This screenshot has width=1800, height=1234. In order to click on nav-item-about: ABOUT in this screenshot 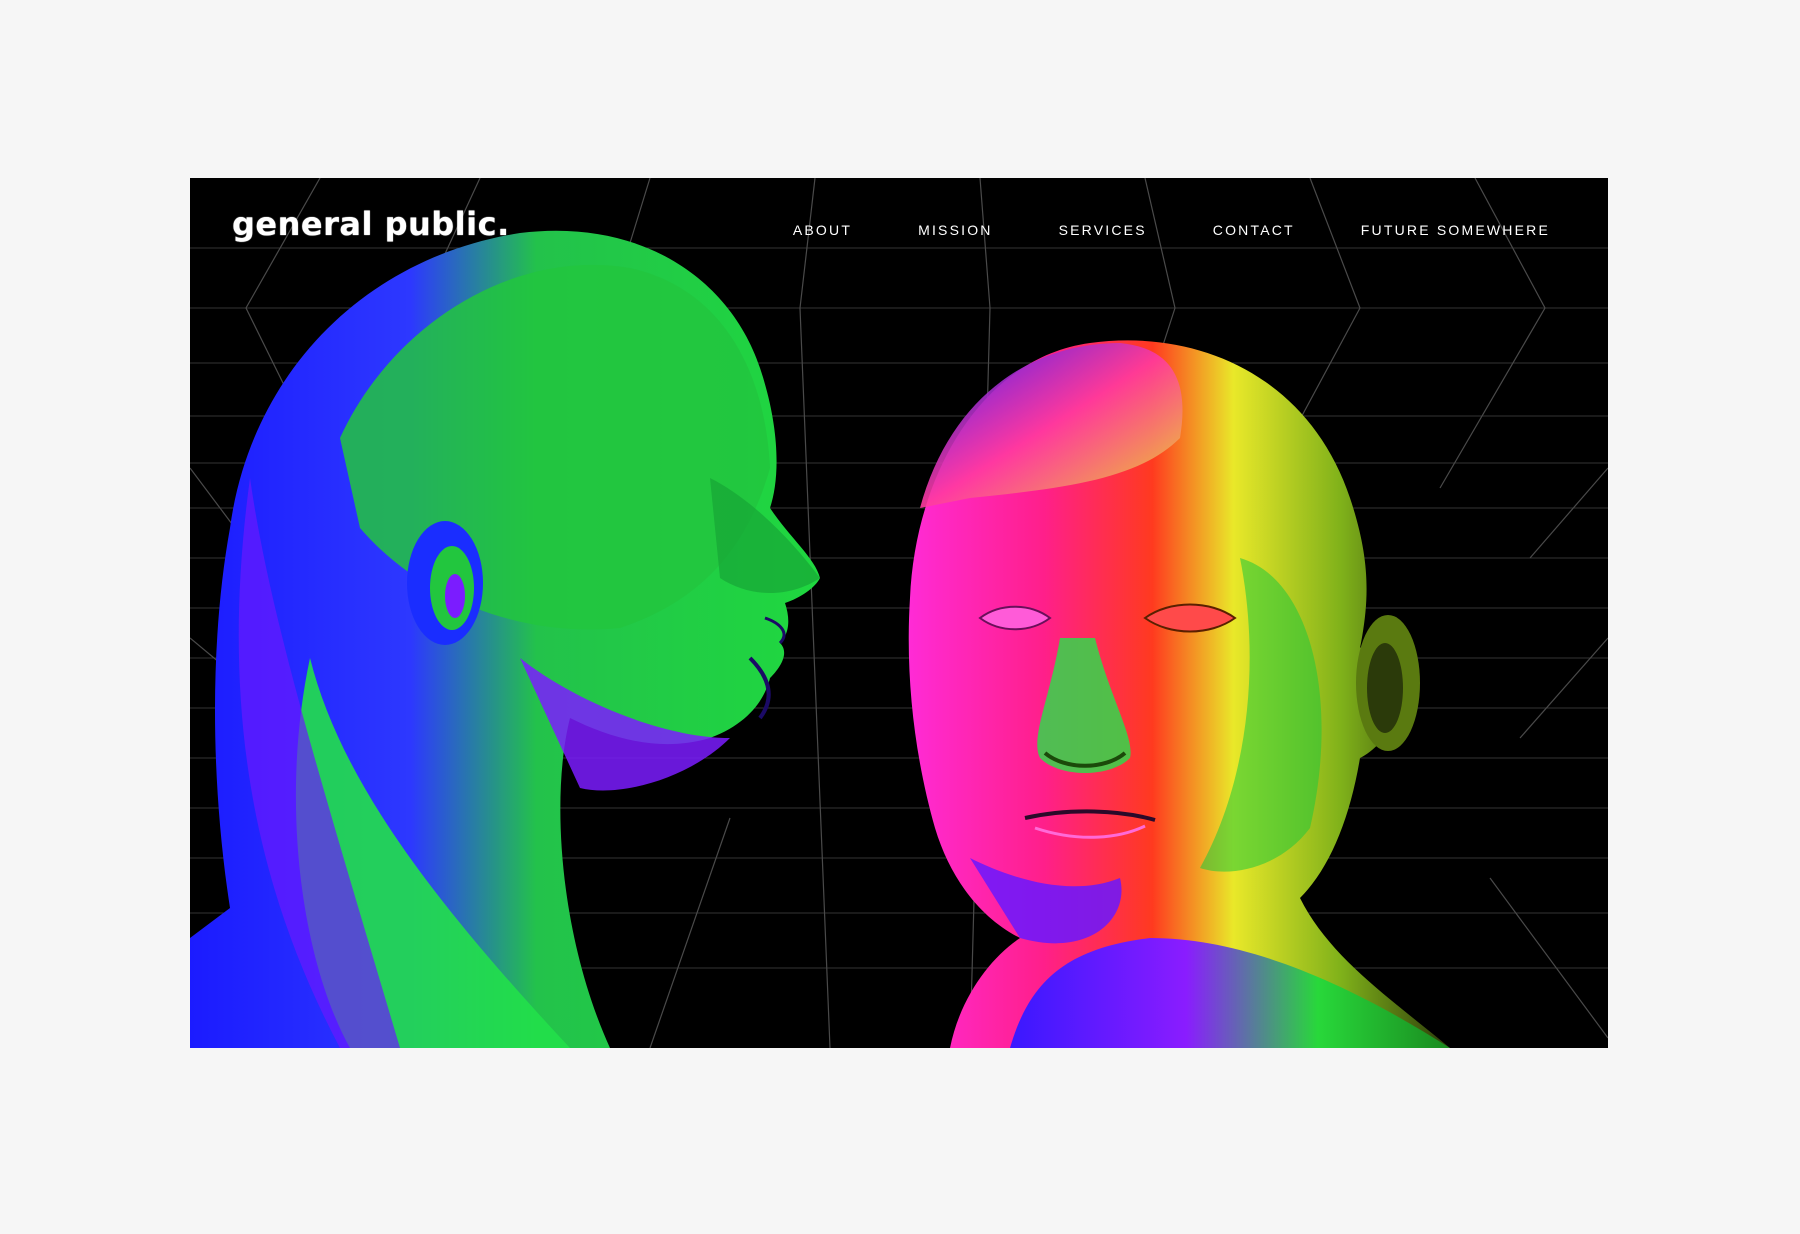, I will do `click(822, 230)`.